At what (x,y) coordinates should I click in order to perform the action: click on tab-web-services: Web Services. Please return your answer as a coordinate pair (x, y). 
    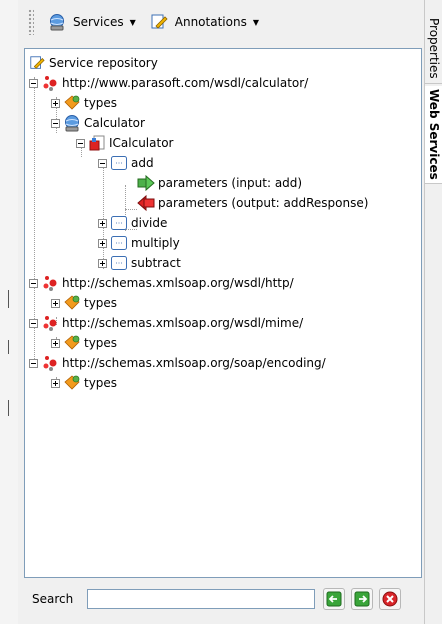
    Looking at the image, I should click on (433, 135).